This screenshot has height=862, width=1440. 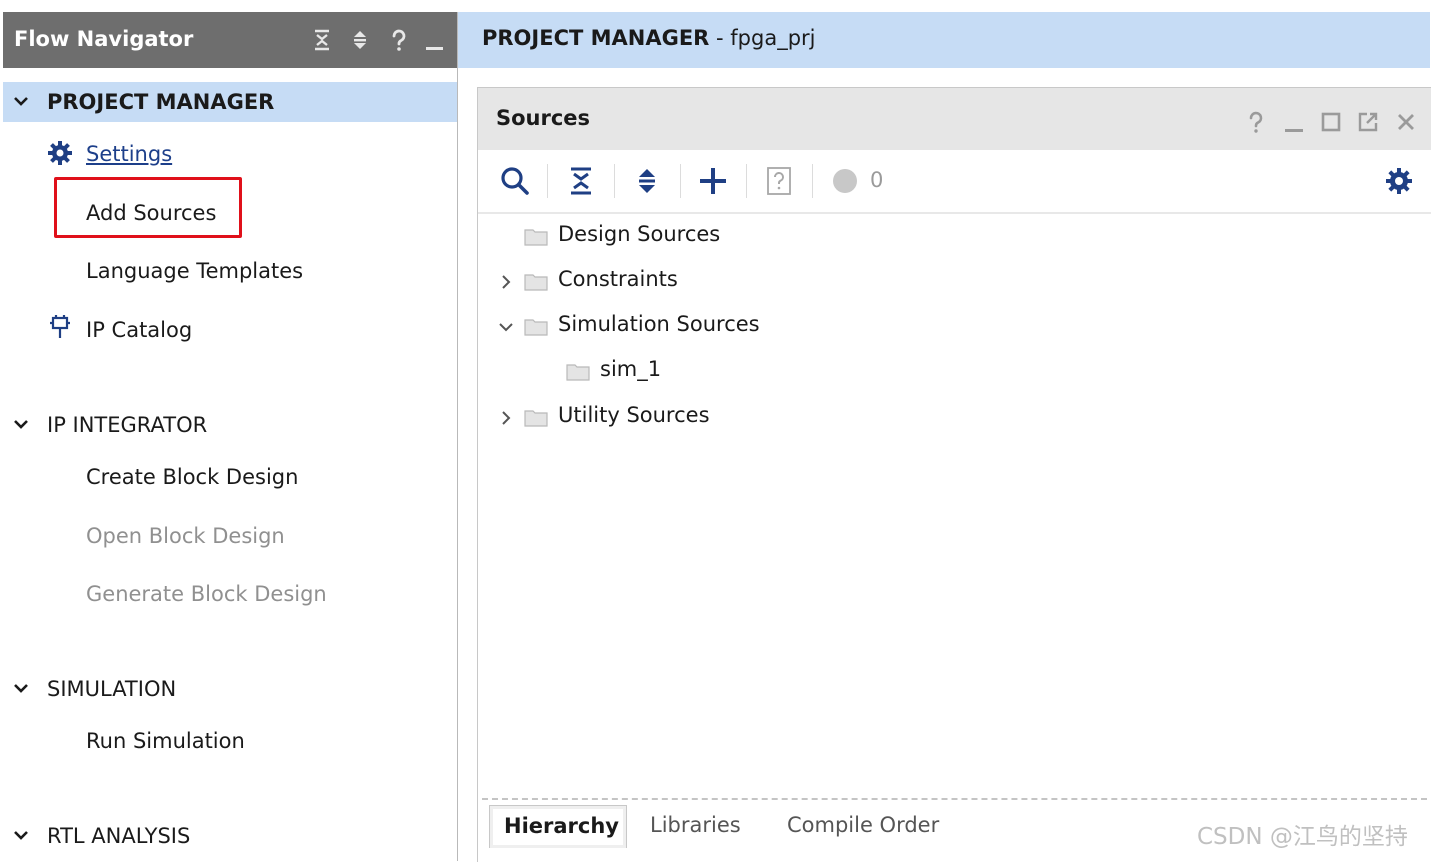 What do you see at coordinates (954, 119) in the screenshot?
I see `sources-header: Sources` at bounding box center [954, 119].